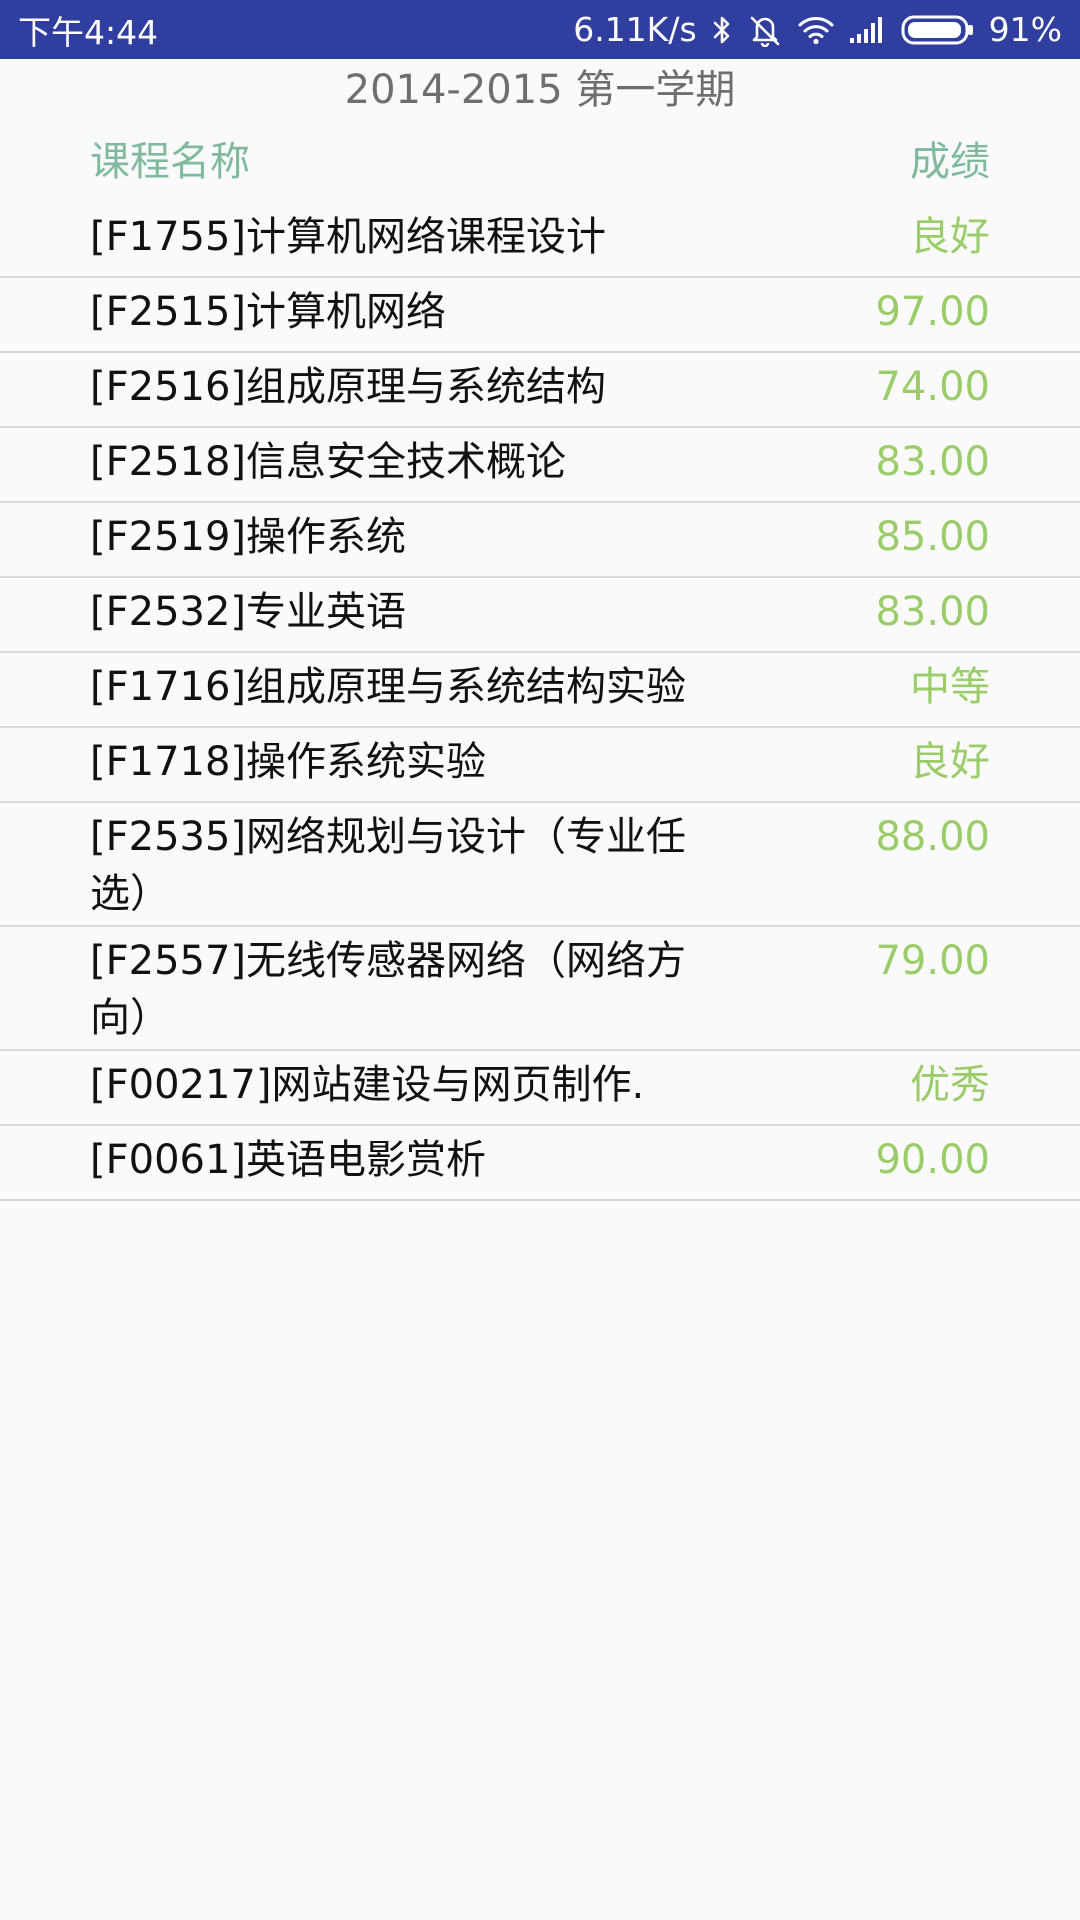 The width and height of the screenshot is (1080, 1920). What do you see at coordinates (950, 162) in the screenshot?
I see `score-header: 成绩` at bounding box center [950, 162].